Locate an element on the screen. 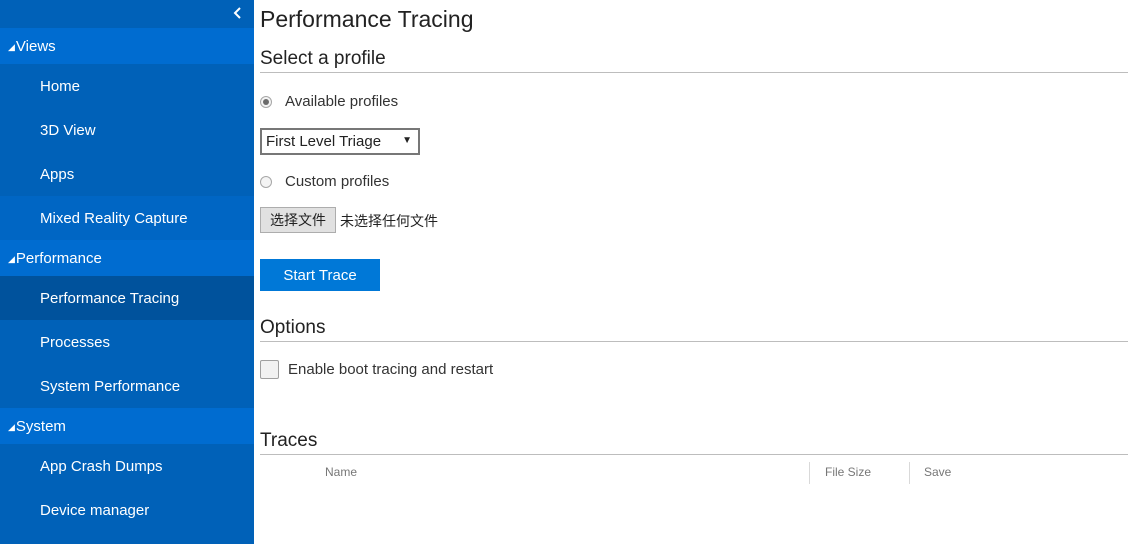 This screenshot has height=544, width=1128. sidebar-item-mixed-reality-capture: Mixed Reality Capture is located at coordinates (127, 218).